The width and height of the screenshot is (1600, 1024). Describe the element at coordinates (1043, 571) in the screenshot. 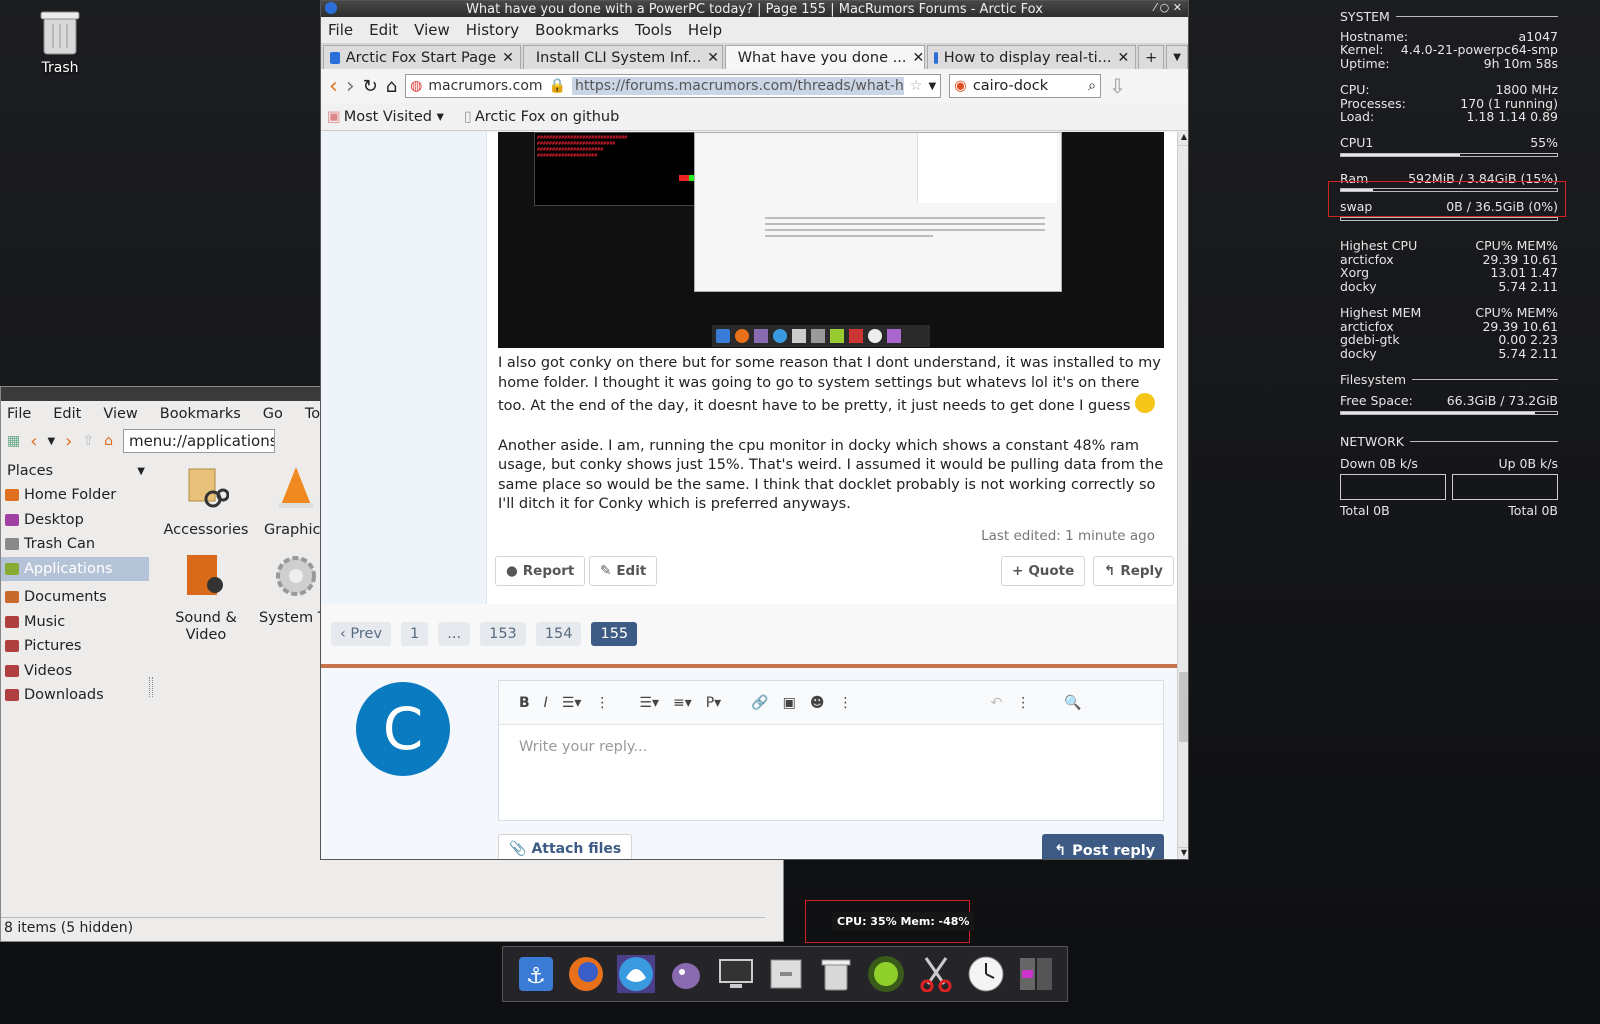

I see `quote-button: + Quote` at that location.